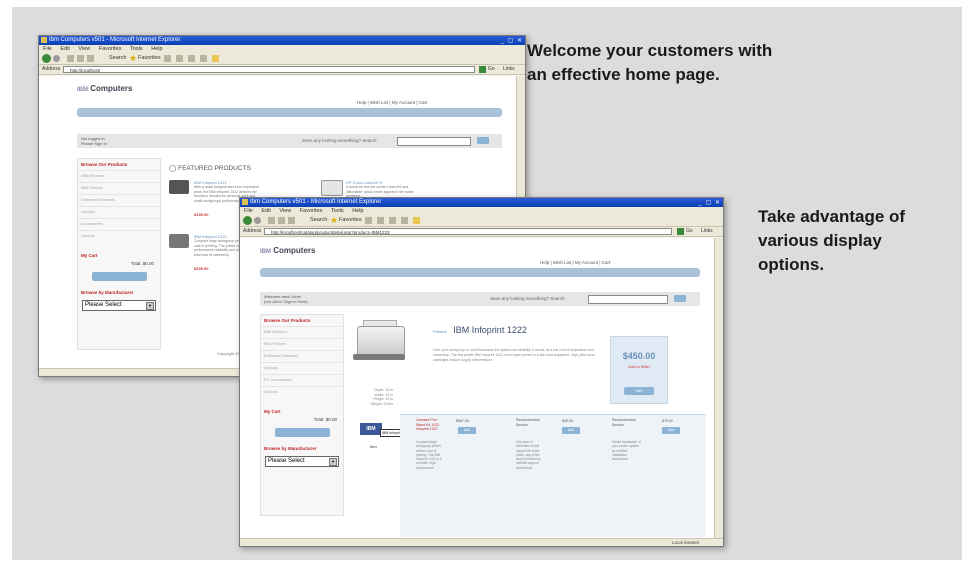  I want to click on sign-in-link: (not John? Sign In Here), so click(286, 301).